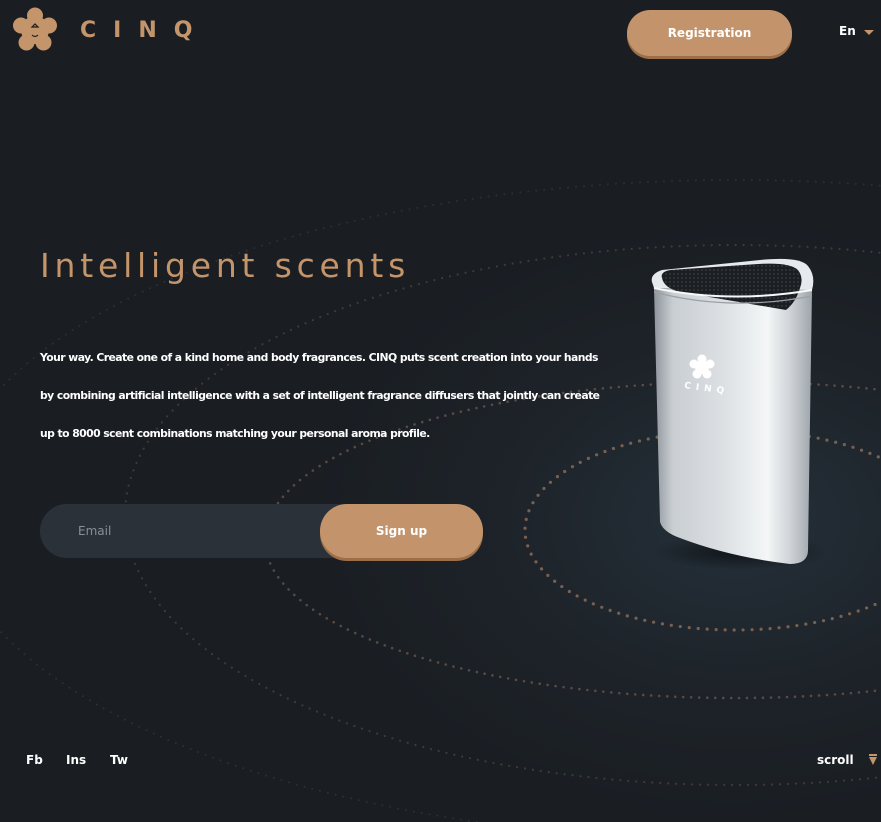  Describe the element at coordinates (709, 33) in the screenshot. I see `registration-button: Registration` at that location.